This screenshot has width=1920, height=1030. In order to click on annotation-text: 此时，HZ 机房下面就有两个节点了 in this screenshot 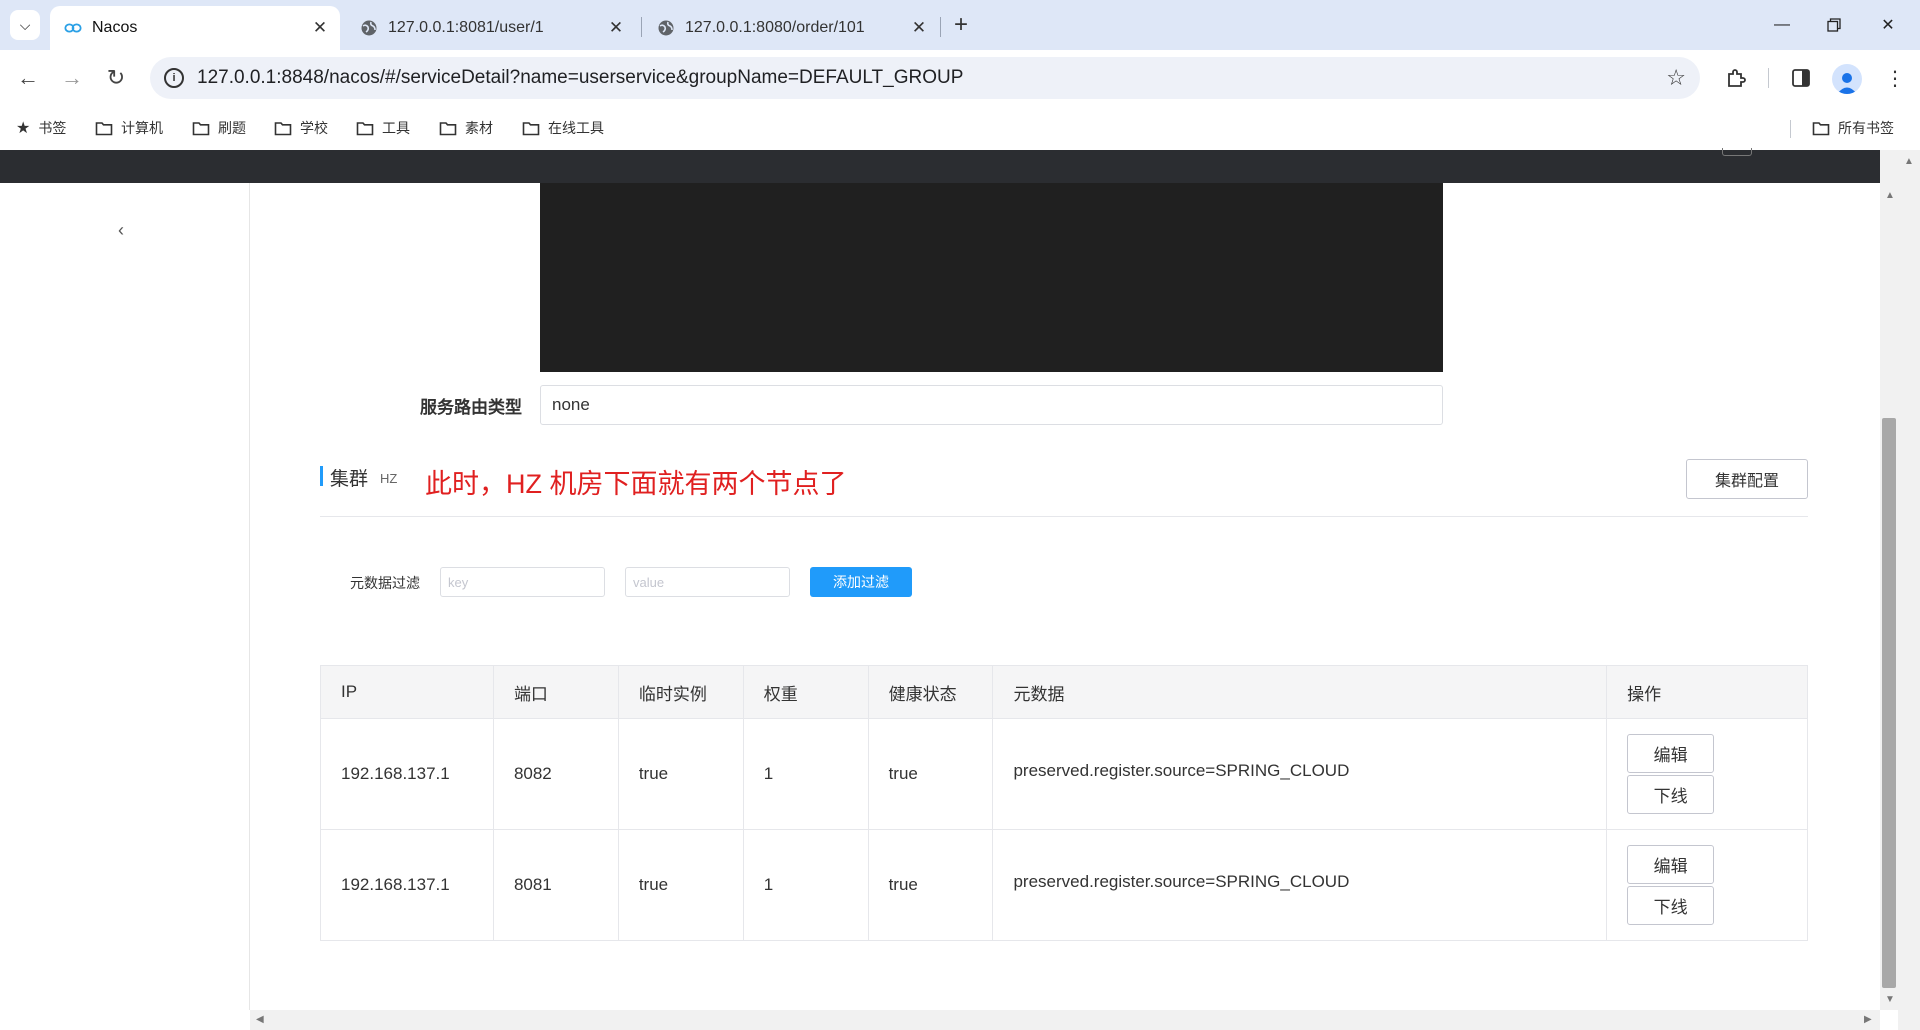, I will do `click(636, 484)`.